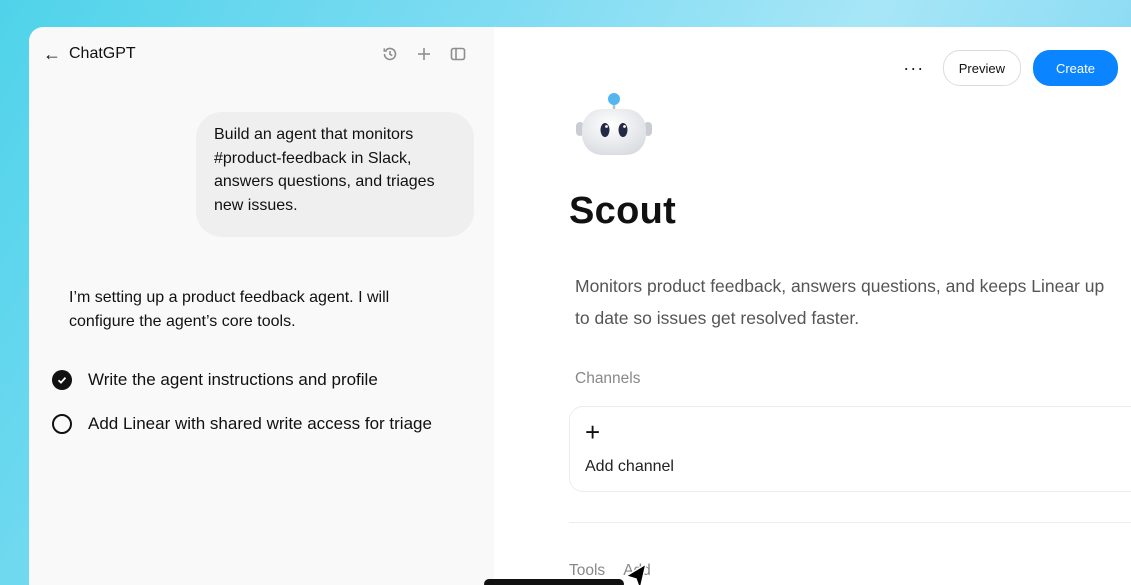  What do you see at coordinates (554, 582) in the screenshot?
I see `bottom-overlay-bar` at bounding box center [554, 582].